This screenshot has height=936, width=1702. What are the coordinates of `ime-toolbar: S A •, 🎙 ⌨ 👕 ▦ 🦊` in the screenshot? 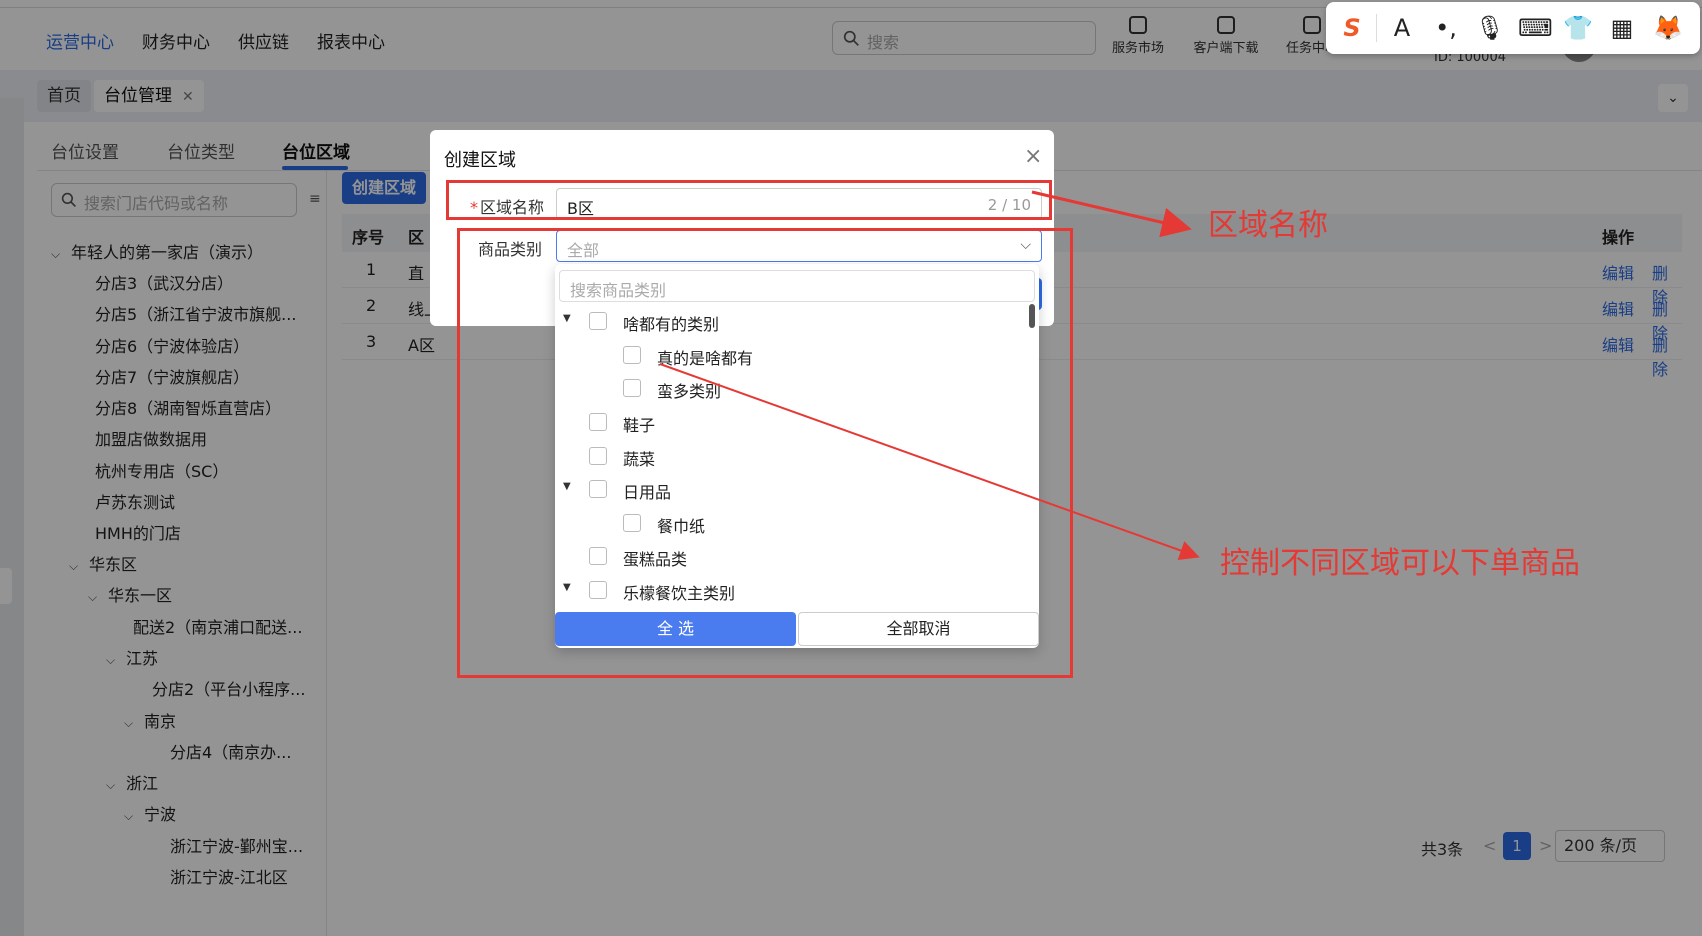 It's located at (1513, 28).